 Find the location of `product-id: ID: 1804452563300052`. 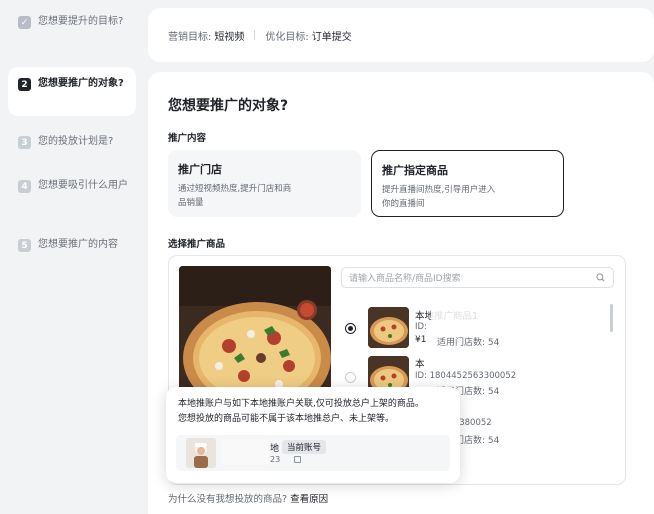

product-id: ID: 1804452563300052 is located at coordinates (466, 376).